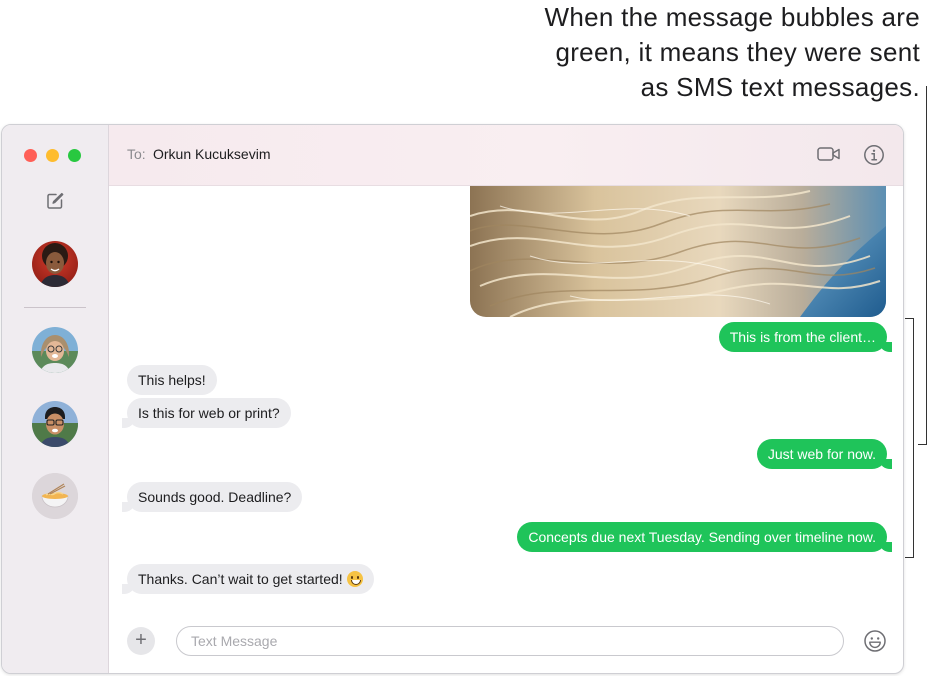 The width and height of the screenshot is (932, 676). I want to click on to-label: To:, so click(136, 154).